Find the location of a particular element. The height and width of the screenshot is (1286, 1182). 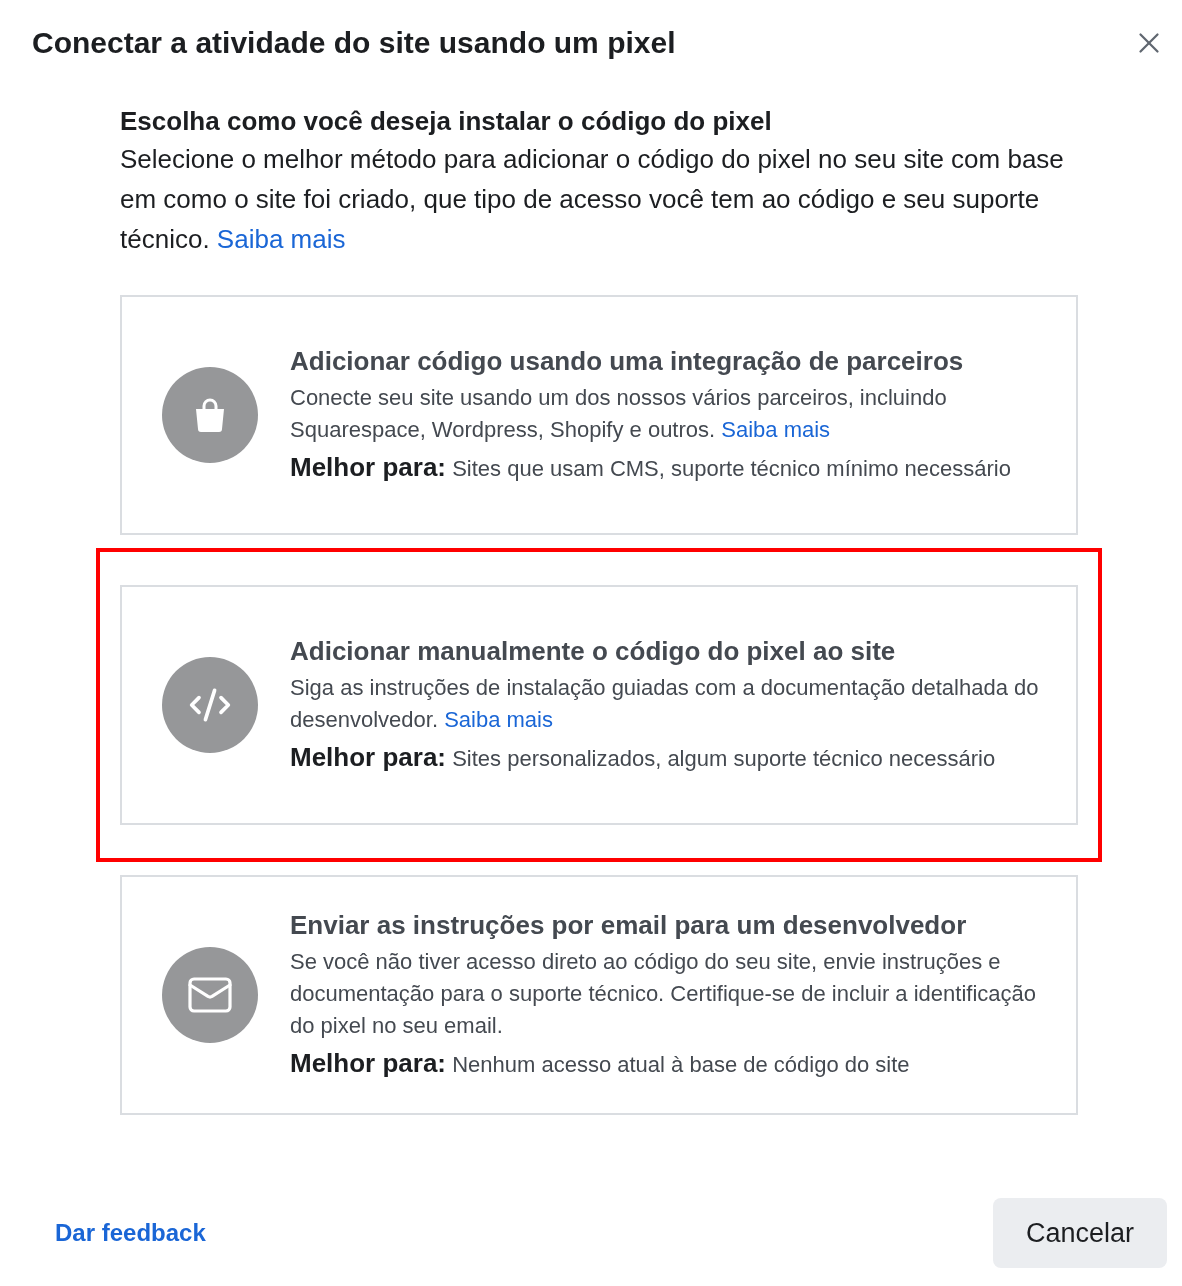

option-description: Conecte seu site usando um dos nossos vários parceiros, incluindo Squarespace, Wordpress, Shopify e outros. Saiba mais is located at coordinates (619, 414).